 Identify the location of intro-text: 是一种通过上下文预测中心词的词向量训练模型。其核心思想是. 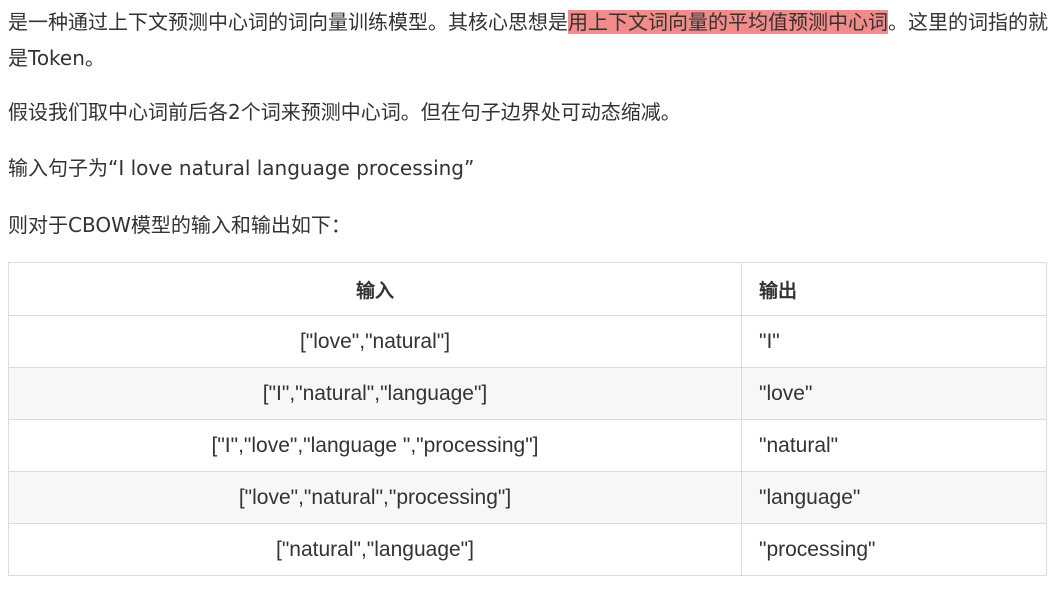
(288, 22).